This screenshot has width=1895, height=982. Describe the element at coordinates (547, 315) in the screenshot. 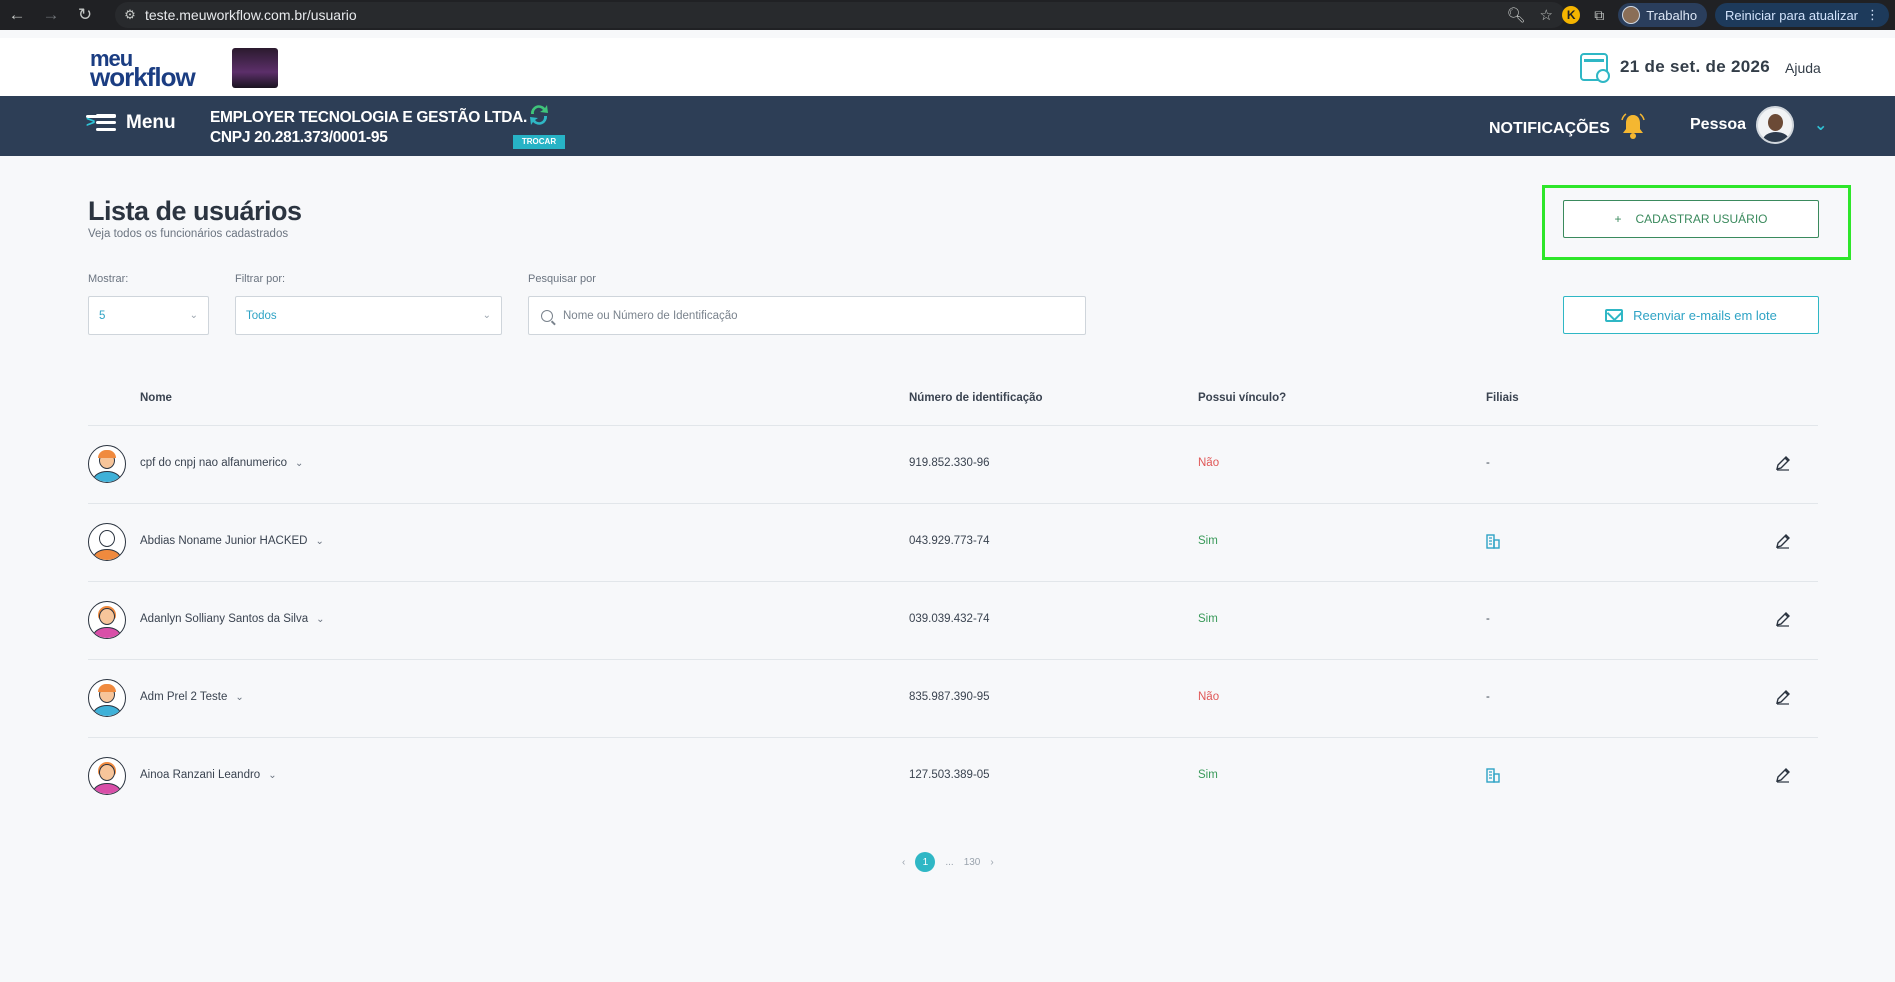

I see `search-icon` at that location.